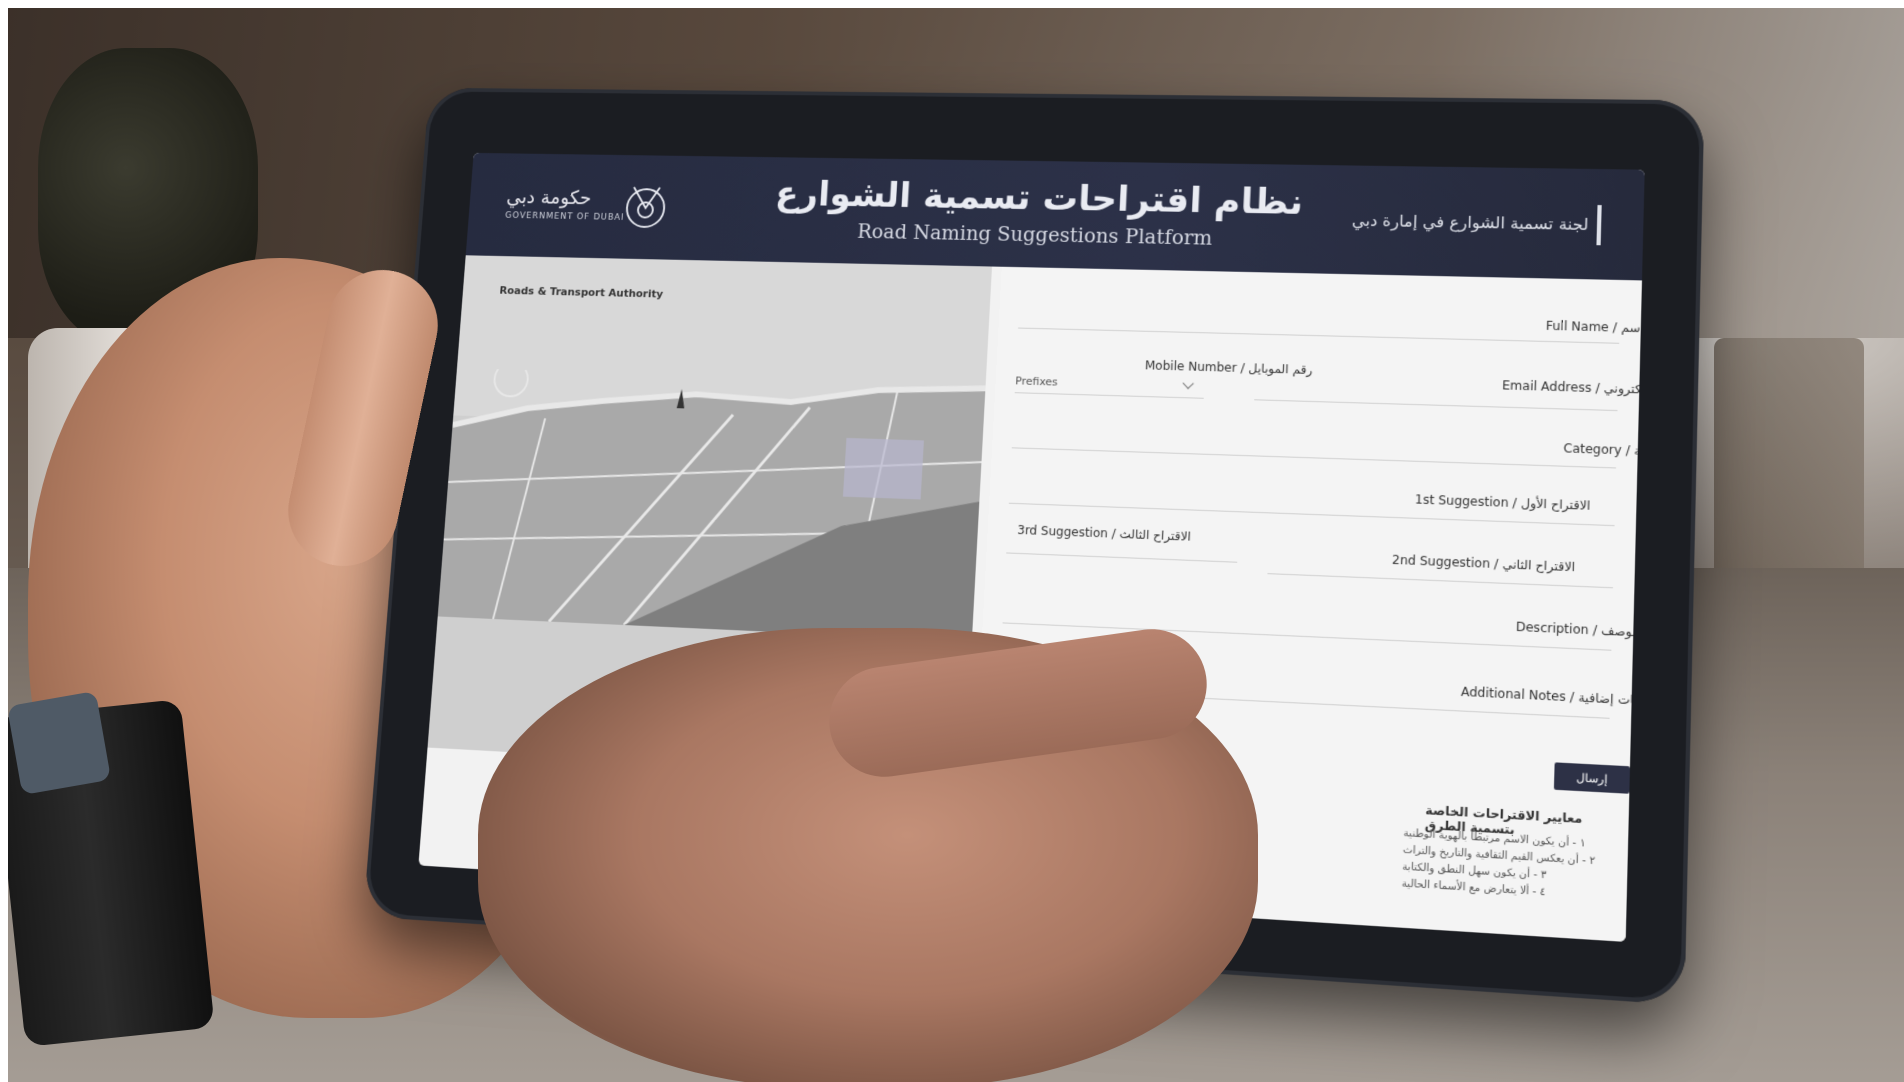 The width and height of the screenshot is (1904, 1082). Describe the element at coordinates (1473, 888) in the screenshot. I see `rule-item: ٤ - ألا يتعارض مع الأسماء الحالية` at that location.